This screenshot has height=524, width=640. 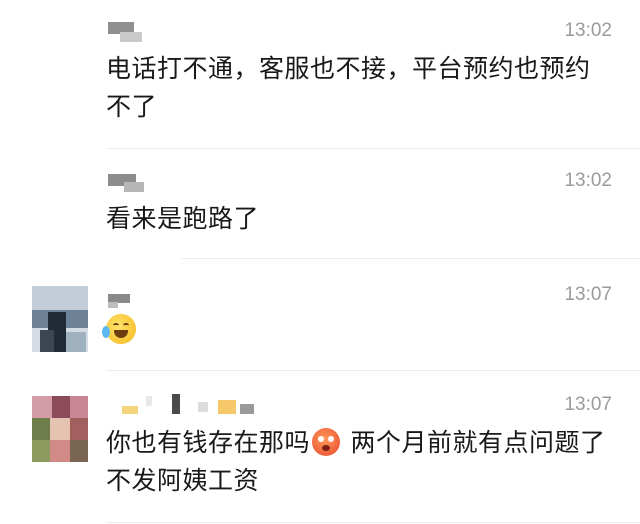 What do you see at coordinates (326, 442) in the screenshot?
I see `anguished-face-emoji` at bounding box center [326, 442].